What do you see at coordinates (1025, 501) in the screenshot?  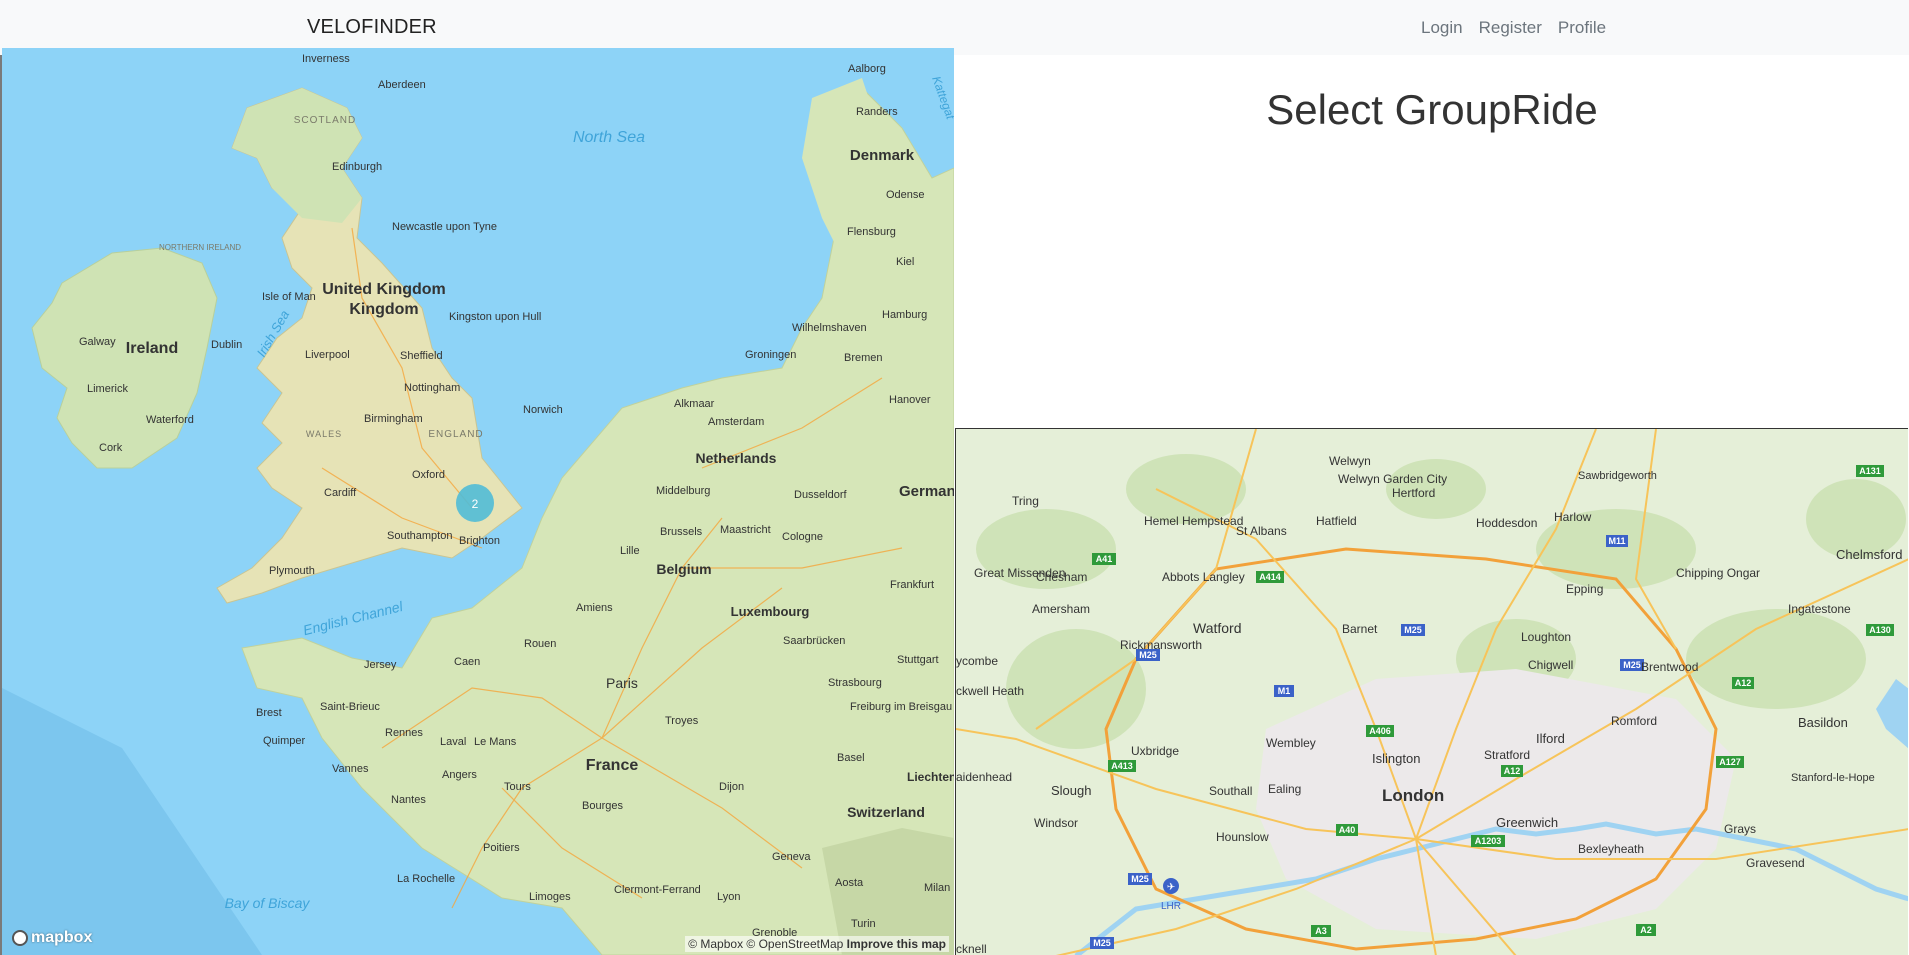 I see `place-tring: Tring` at bounding box center [1025, 501].